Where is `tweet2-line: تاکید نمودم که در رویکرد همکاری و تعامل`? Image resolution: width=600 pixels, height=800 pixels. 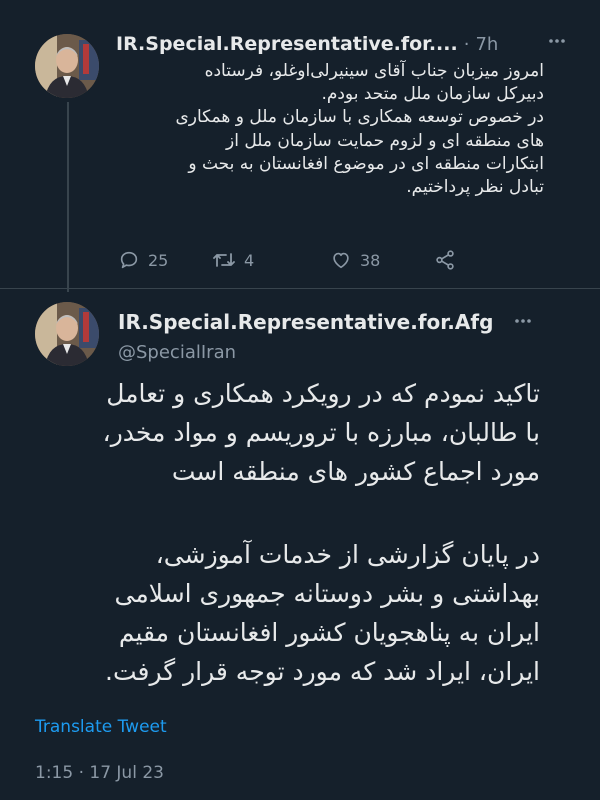 tweet2-line: تاکید نمودم که در رویکرد همکاری و تعامل is located at coordinates (323, 393).